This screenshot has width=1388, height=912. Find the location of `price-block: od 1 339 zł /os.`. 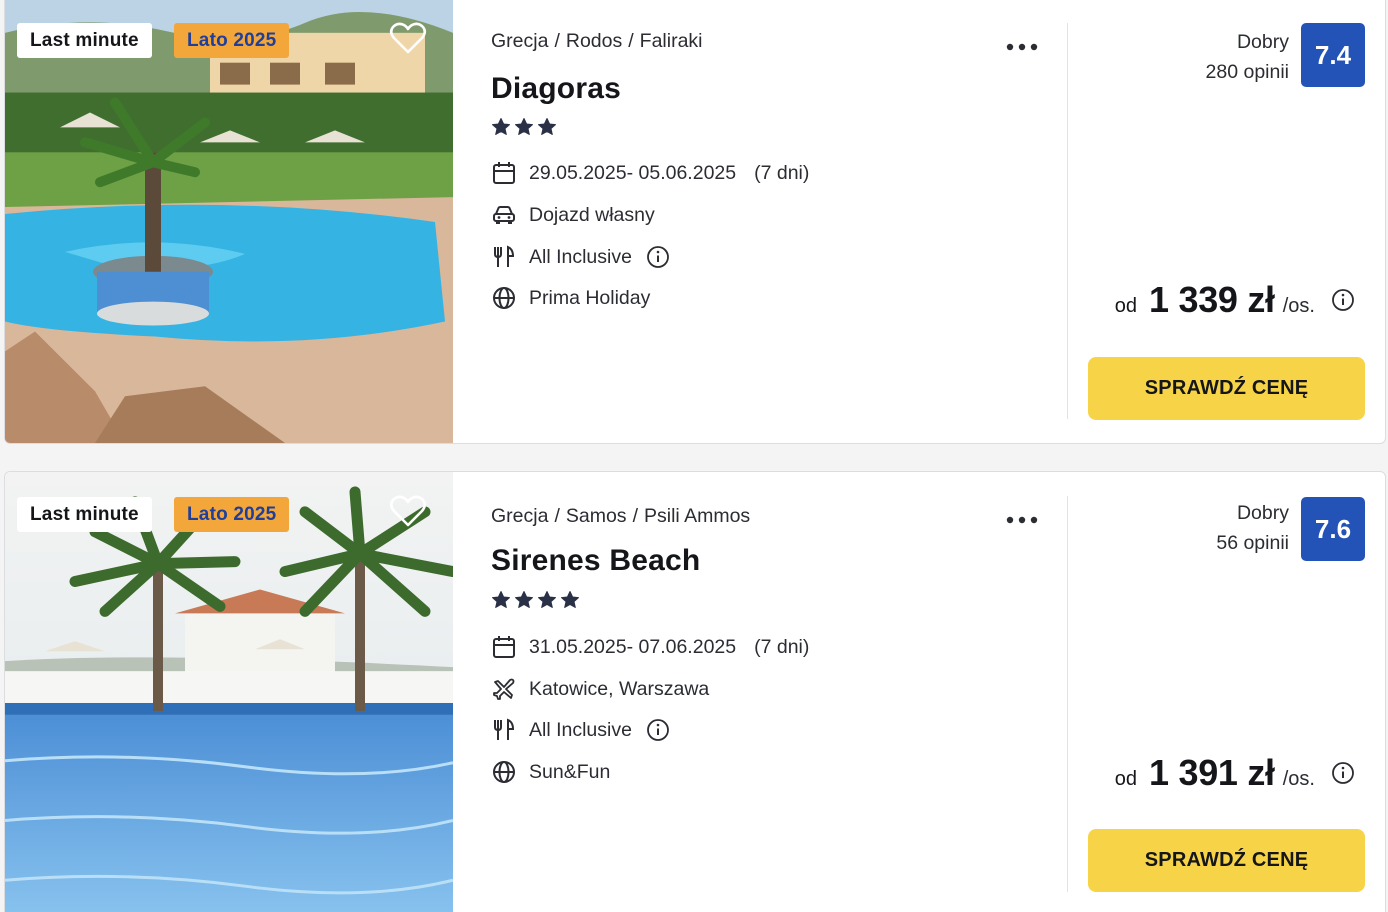

price-block: od 1 339 zł /os. is located at coordinates (1235, 300).